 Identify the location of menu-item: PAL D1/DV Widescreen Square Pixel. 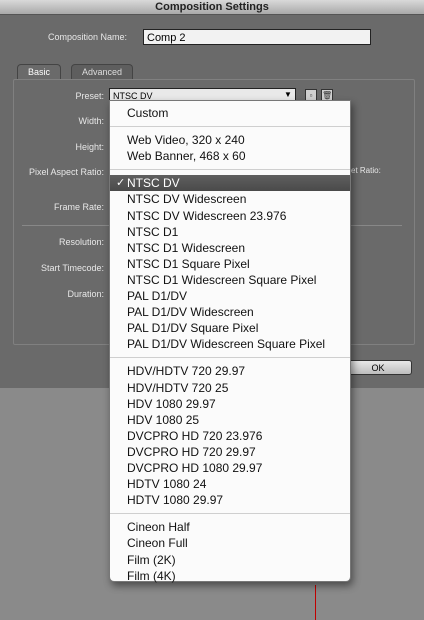
(230, 344).